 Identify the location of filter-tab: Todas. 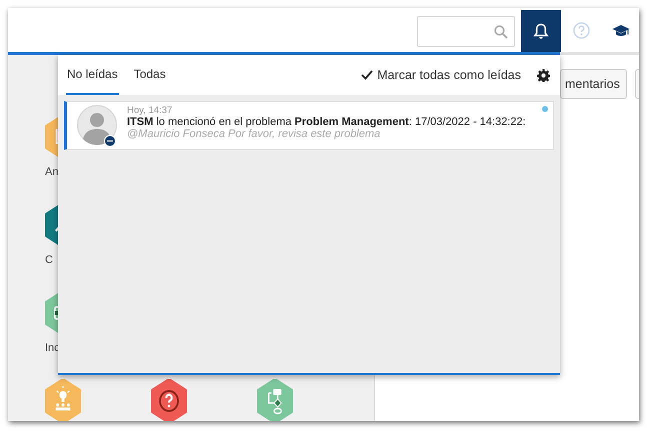
(149, 75).